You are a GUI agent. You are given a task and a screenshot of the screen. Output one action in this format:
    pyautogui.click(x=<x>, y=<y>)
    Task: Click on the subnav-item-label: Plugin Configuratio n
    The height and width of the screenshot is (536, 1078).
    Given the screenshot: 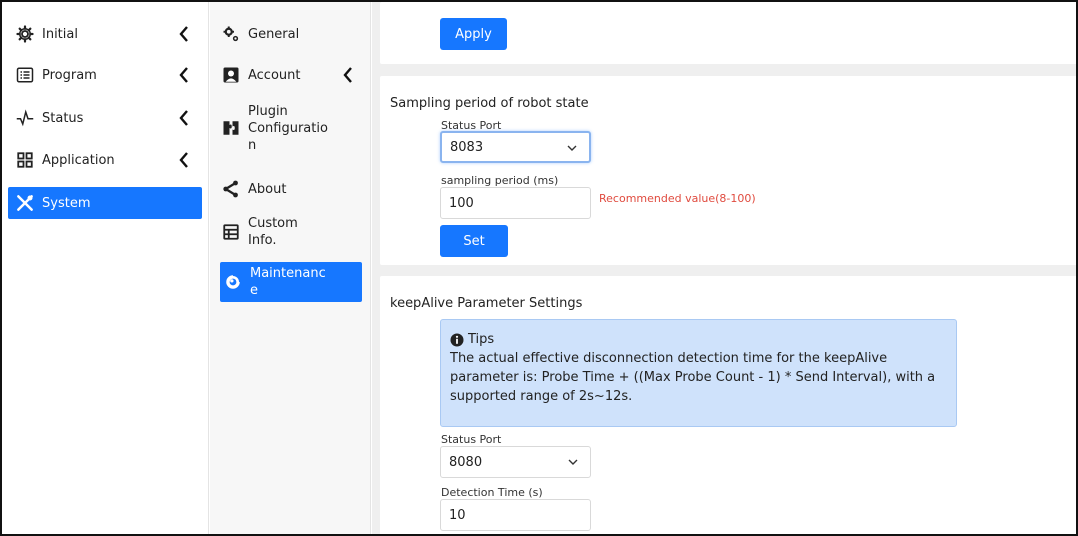 What is the action you would take?
    pyautogui.click(x=288, y=128)
    